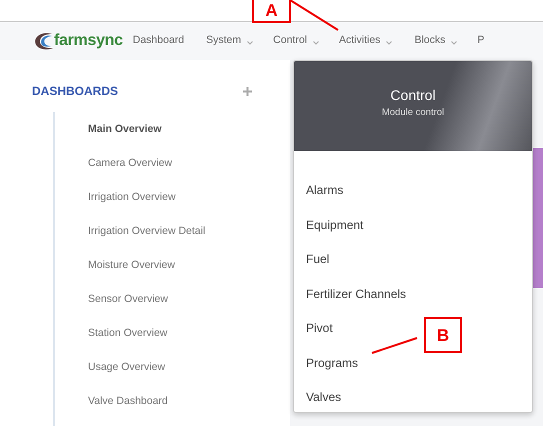  What do you see at coordinates (43, 41) in the screenshot?
I see `logo-swoosh-icon` at bounding box center [43, 41].